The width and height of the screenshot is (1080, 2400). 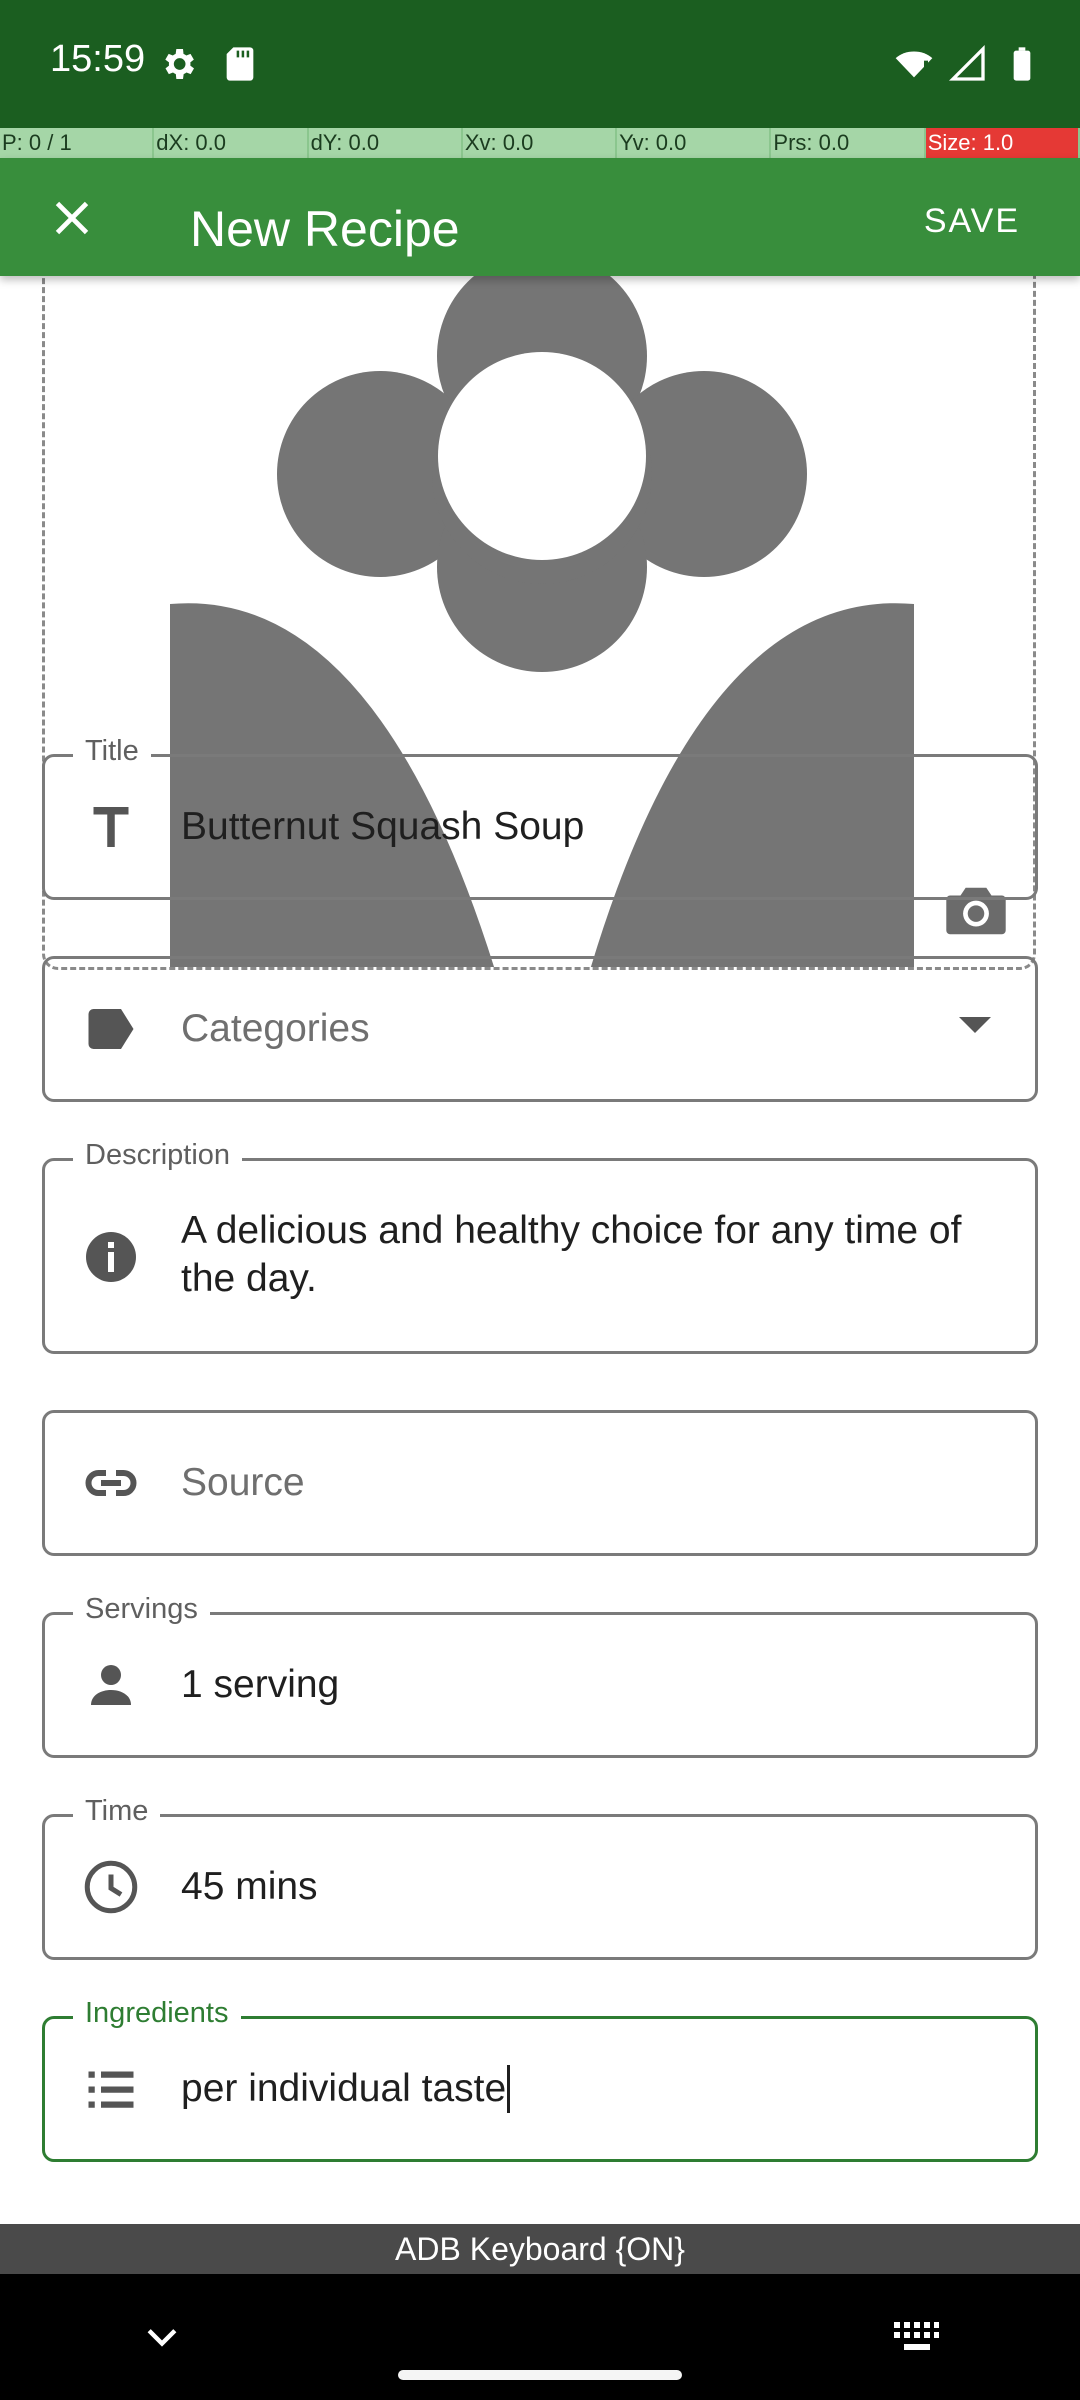 I want to click on categories-placeholder: Categories, so click(x=275, y=1028).